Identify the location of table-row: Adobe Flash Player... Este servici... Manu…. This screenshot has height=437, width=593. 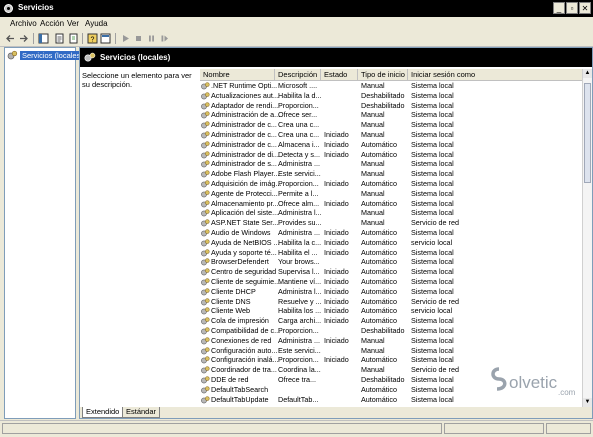
(396, 174).